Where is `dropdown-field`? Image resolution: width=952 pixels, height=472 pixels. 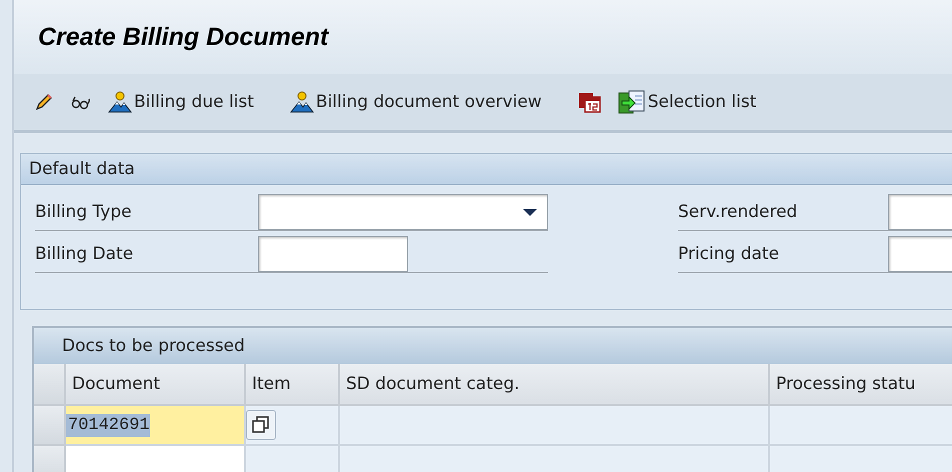 dropdown-field is located at coordinates (403, 212).